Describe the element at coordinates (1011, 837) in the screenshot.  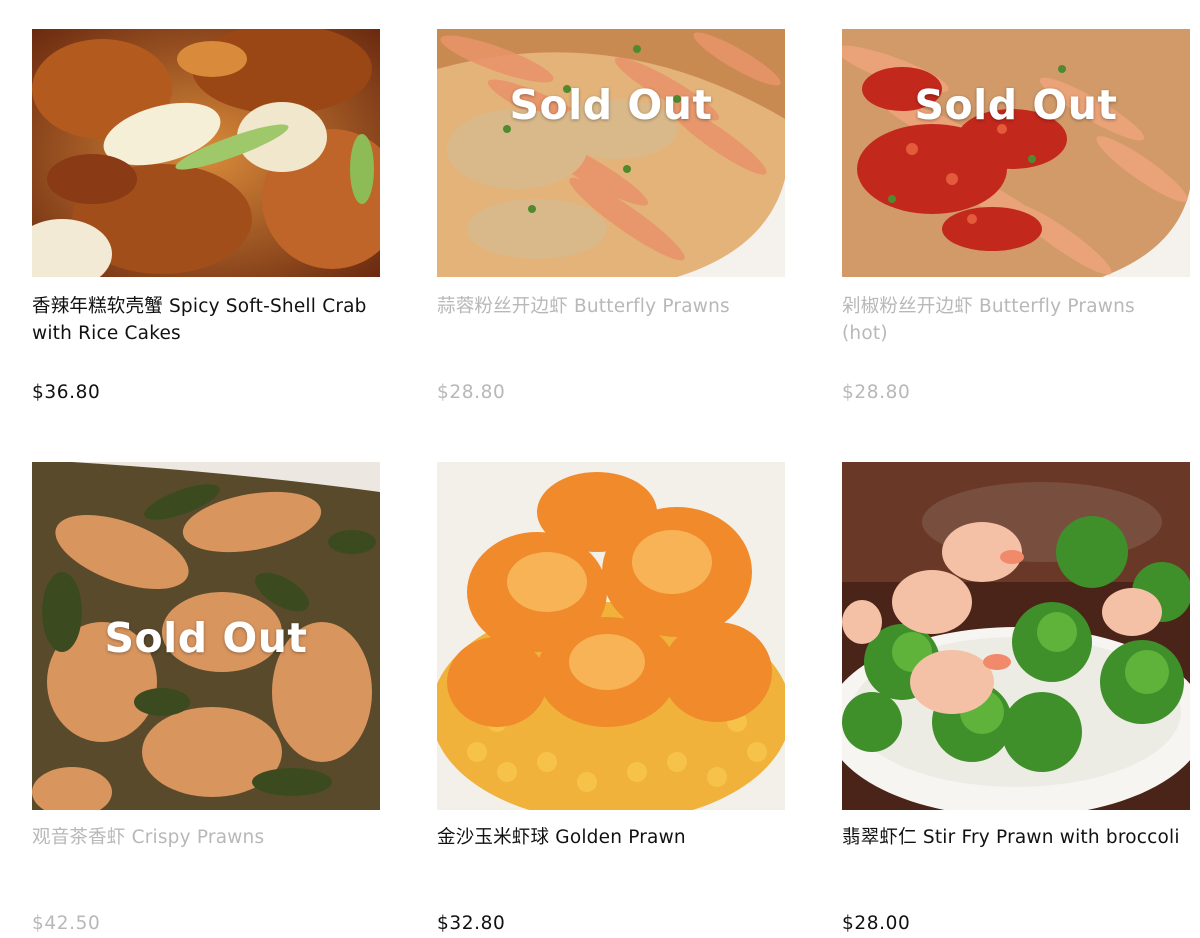
I see `dish-name: 翡翠虾仁 Stir Fry Prawn with broccoli` at that location.